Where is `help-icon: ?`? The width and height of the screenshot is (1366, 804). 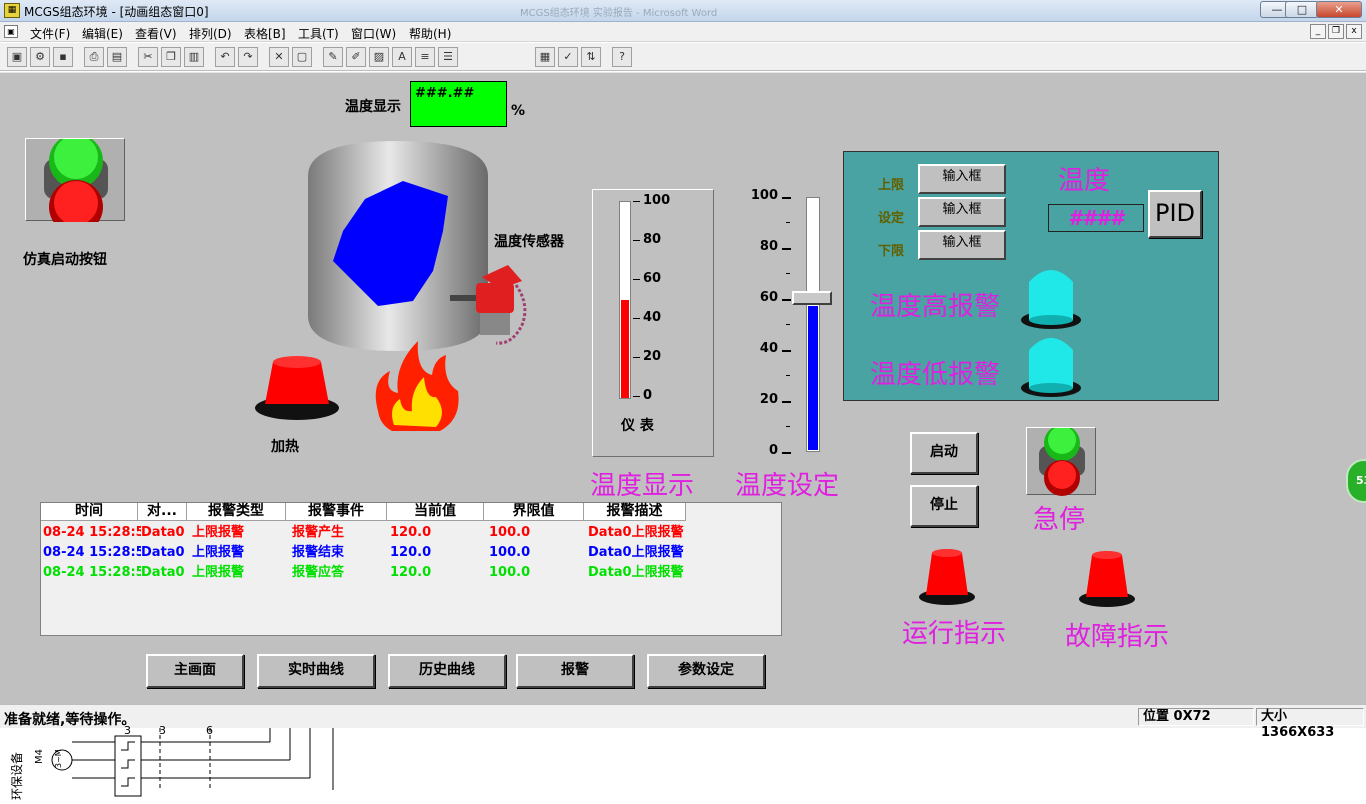 help-icon: ? is located at coordinates (622, 57).